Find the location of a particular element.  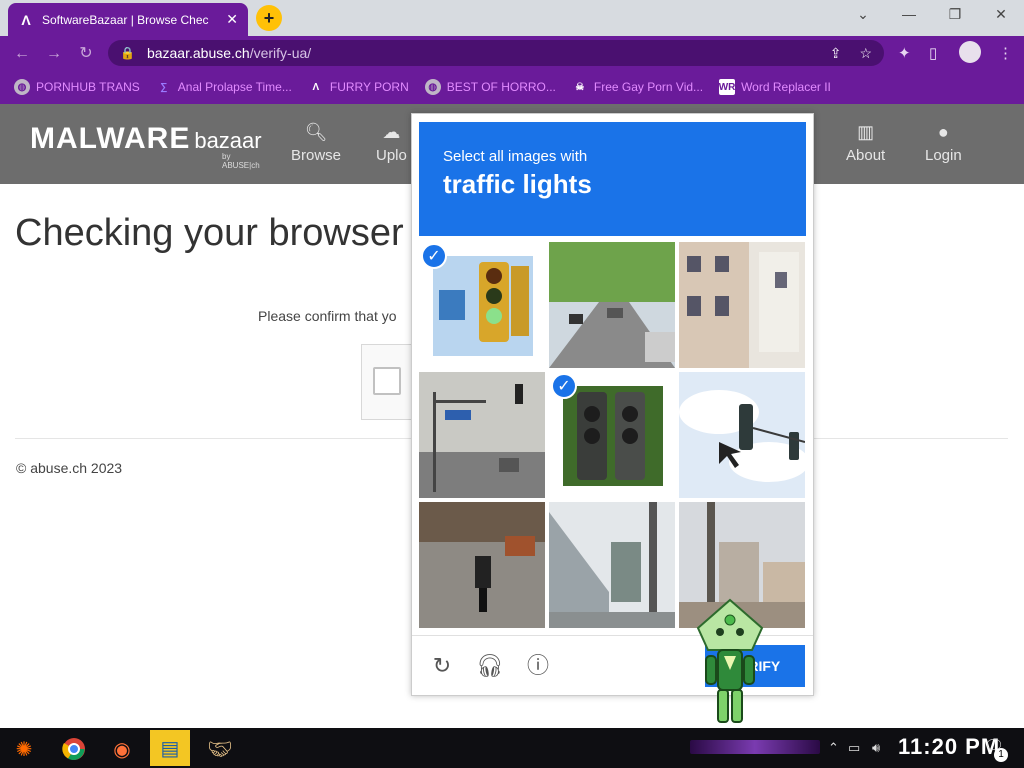

url-host: bazaar.abuse.ch is located at coordinates (198, 53).